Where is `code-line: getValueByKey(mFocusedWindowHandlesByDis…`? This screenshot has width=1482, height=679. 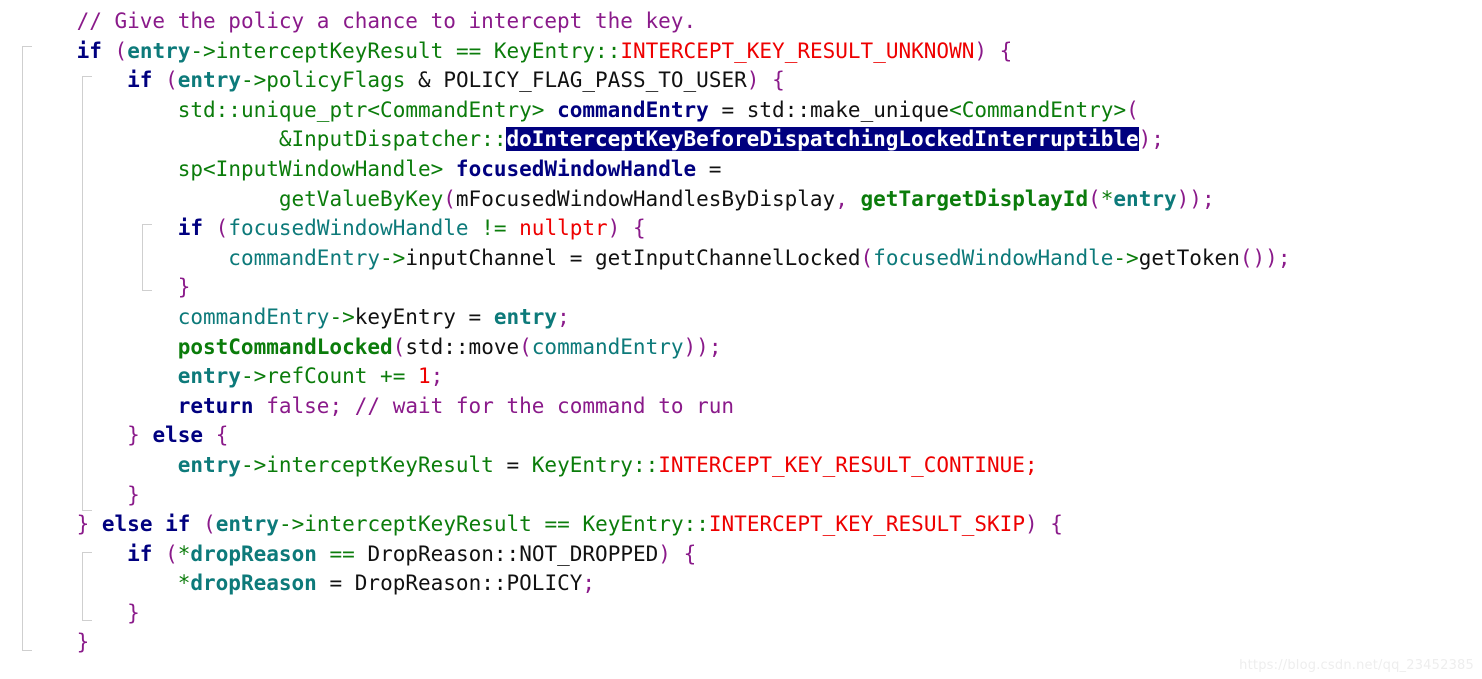 code-line: getValueByKey(mFocusedWindowHandlesByDis… is located at coordinates (741, 200).